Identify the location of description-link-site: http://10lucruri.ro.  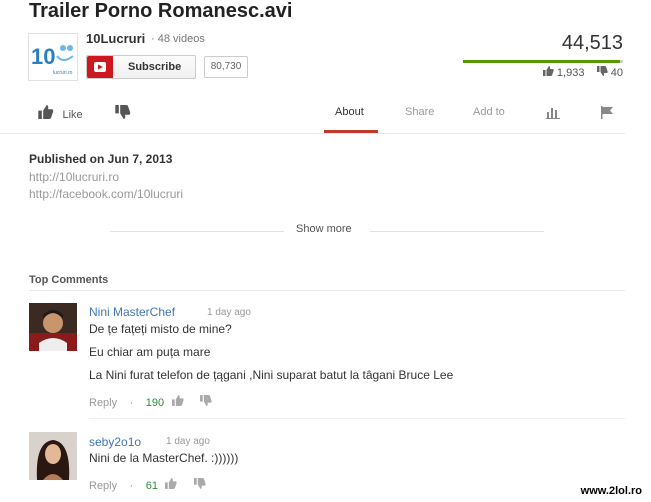
(74, 177).